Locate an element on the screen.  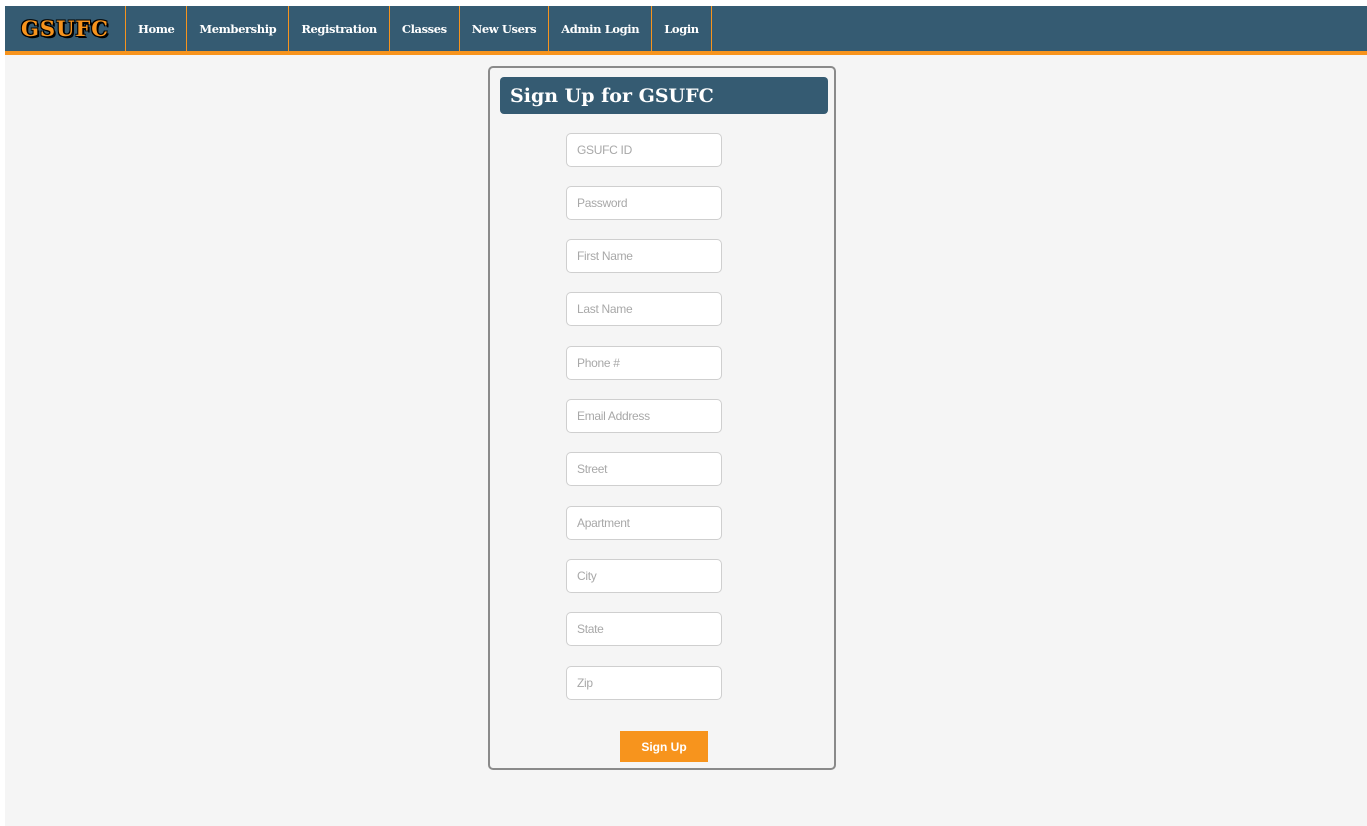
nav-admin-login: Admin Login is located at coordinates (601, 28).